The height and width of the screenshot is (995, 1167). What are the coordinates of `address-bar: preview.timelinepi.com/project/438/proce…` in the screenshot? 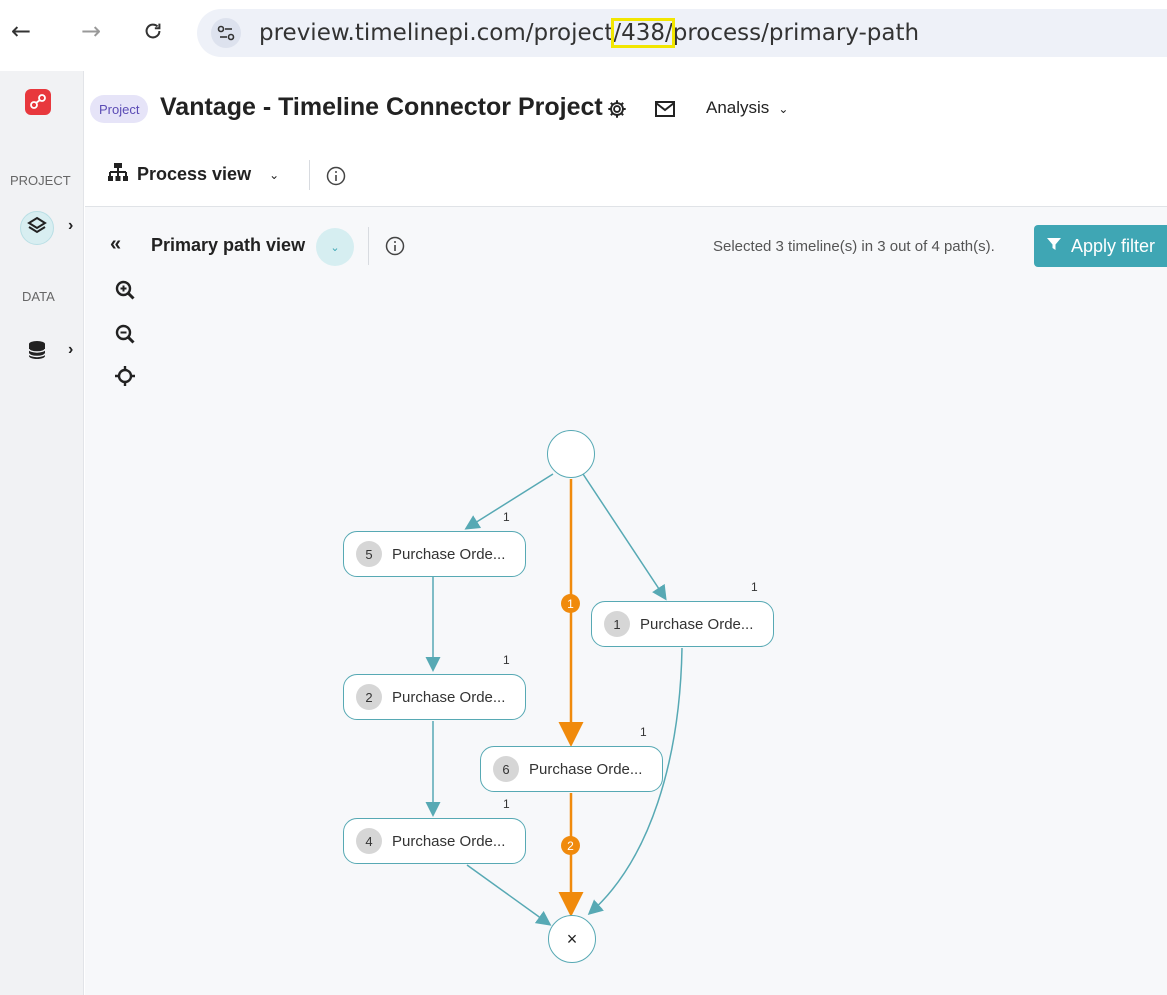 It's located at (682, 33).